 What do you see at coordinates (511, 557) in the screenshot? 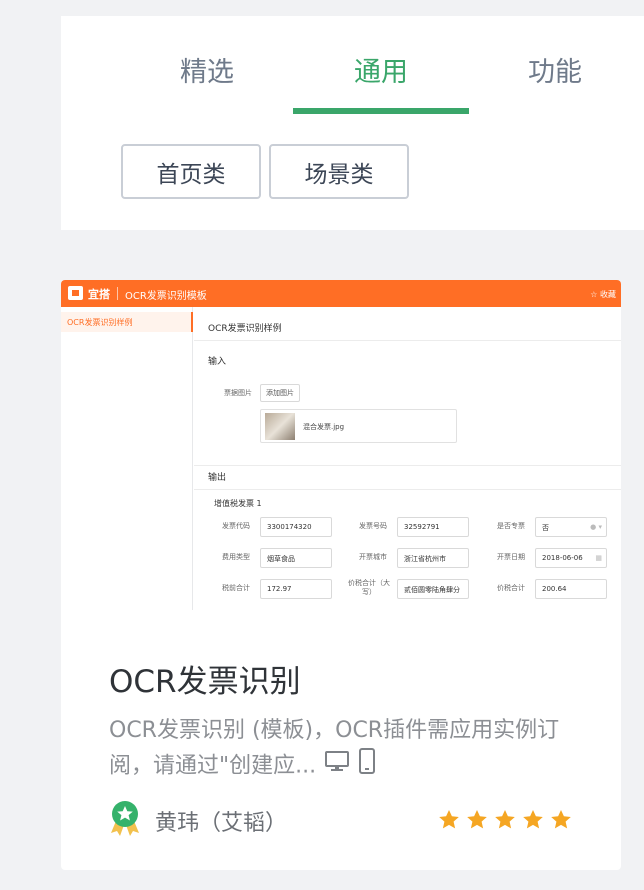
I see `field-label: 开票日期` at bounding box center [511, 557].